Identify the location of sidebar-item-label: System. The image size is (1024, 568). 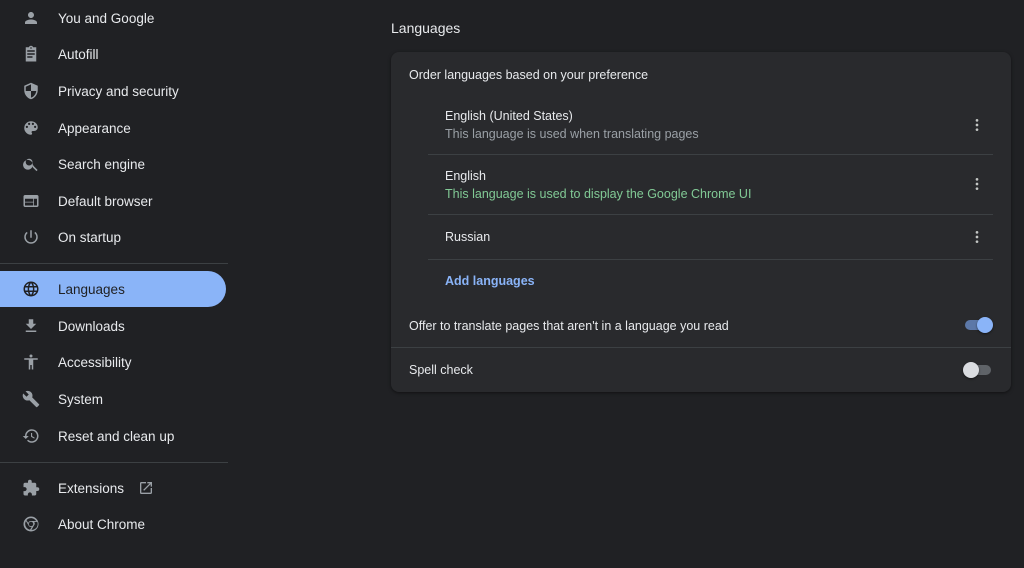
(80, 399).